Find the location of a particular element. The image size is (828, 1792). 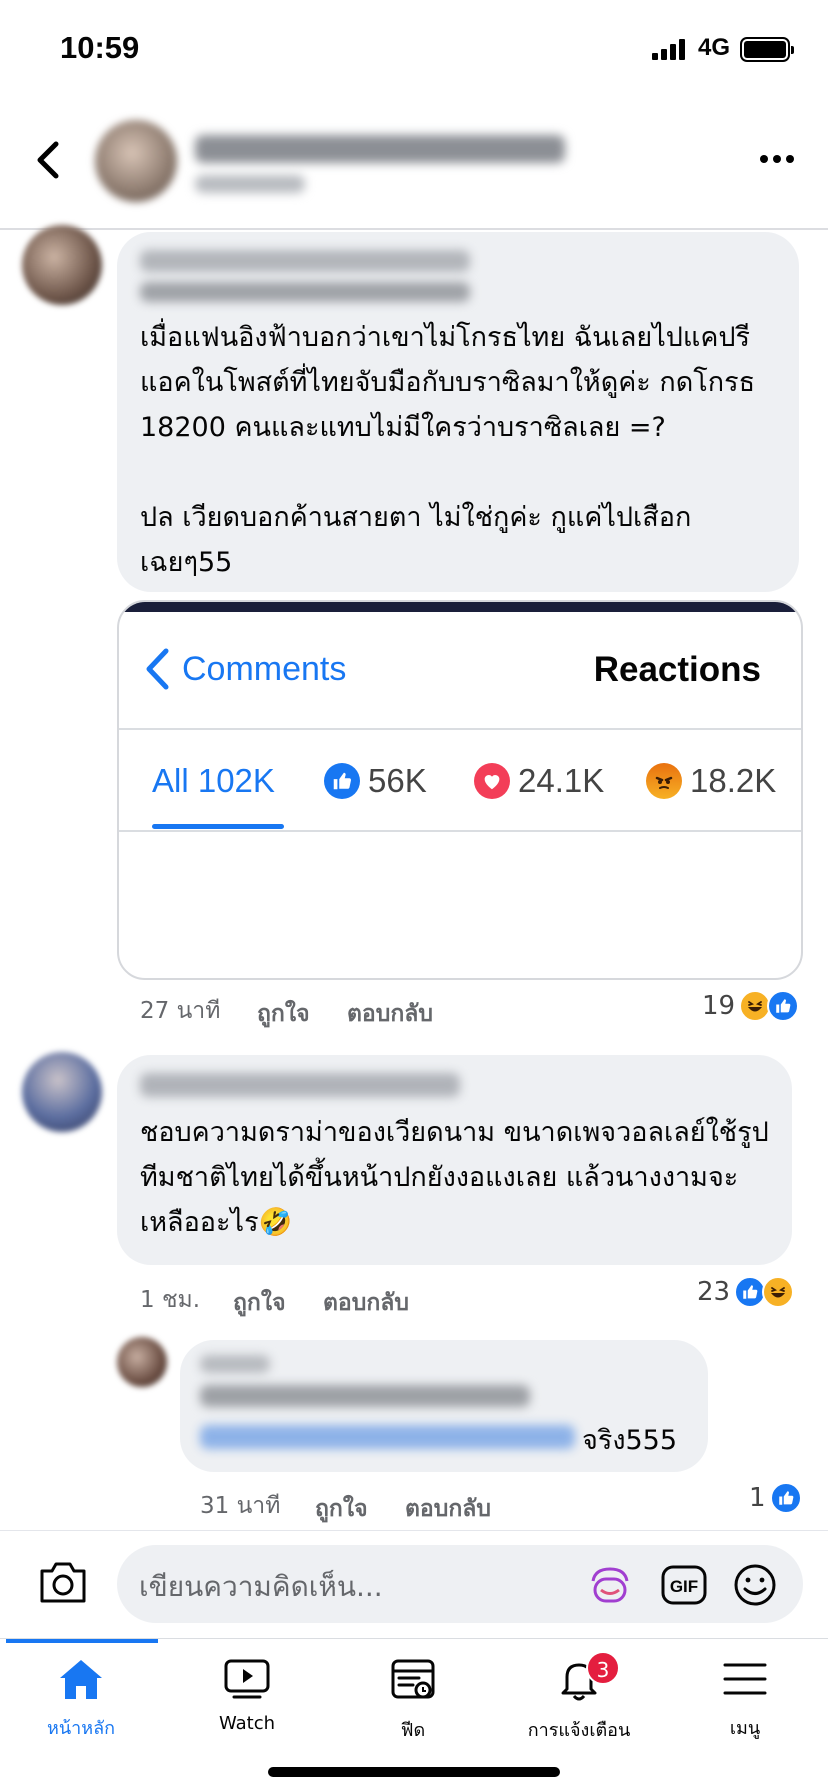

angry-icon is located at coordinates (664, 781).